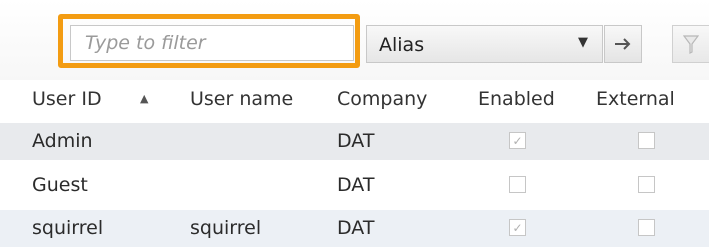  What do you see at coordinates (241, 99) in the screenshot?
I see `column-header-user-name: User name` at bounding box center [241, 99].